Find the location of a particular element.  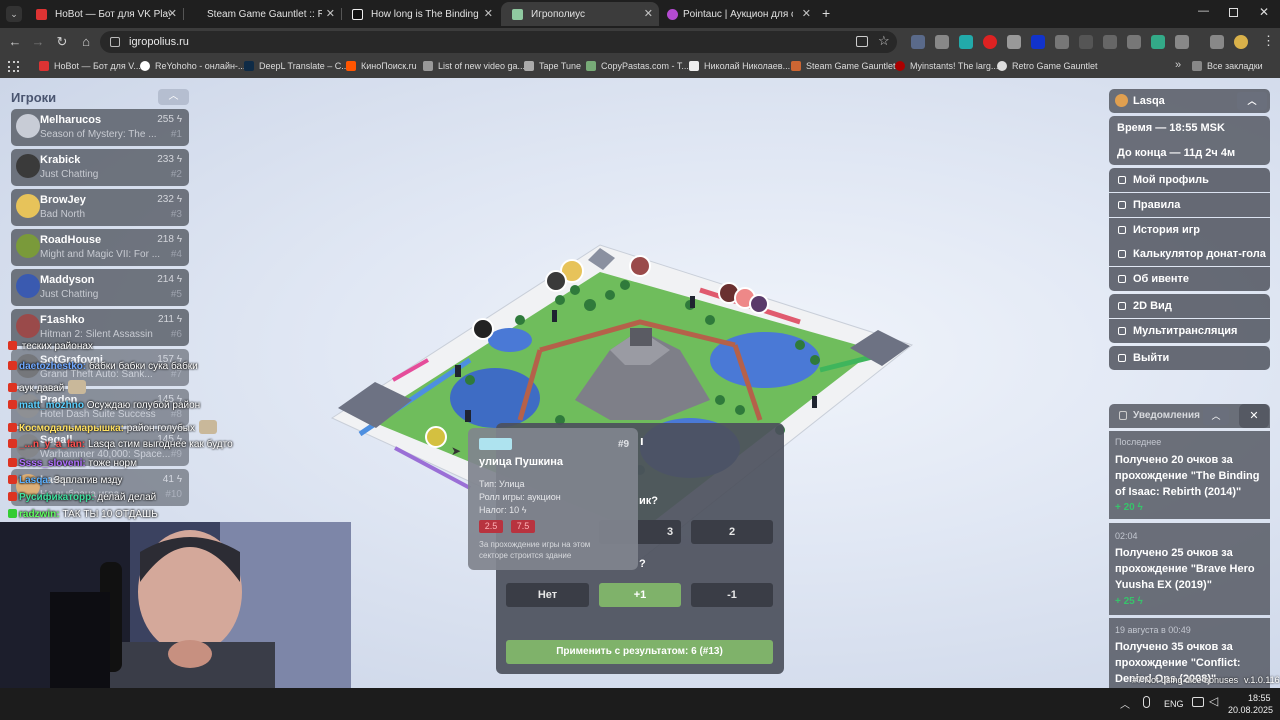

tab-list-button: ⌄ is located at coordinates (14, 14).